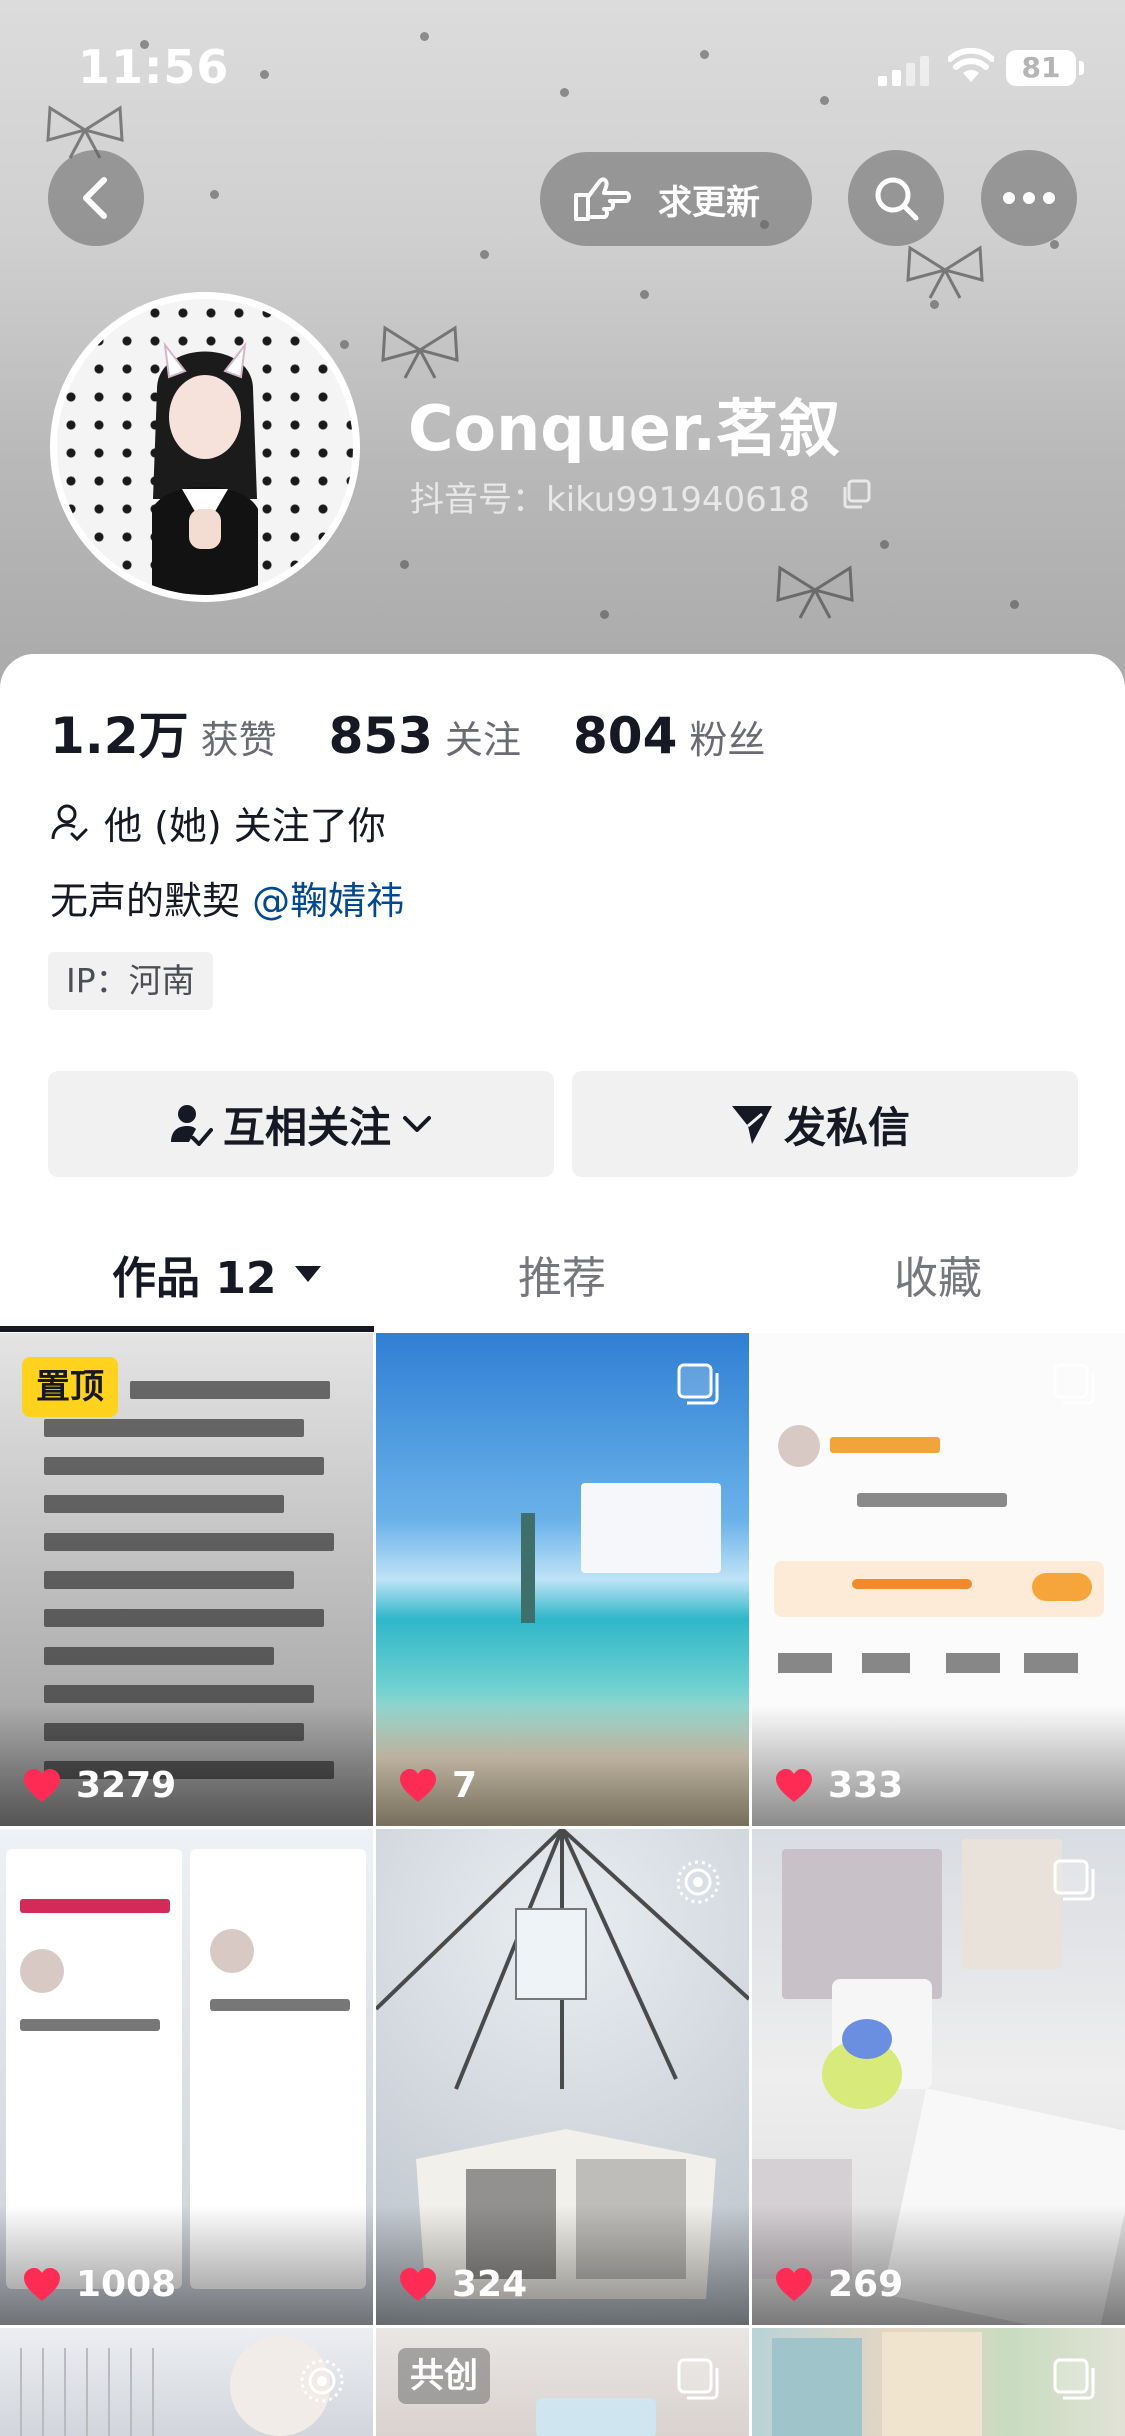 Image resolution: width=1125 pixels, height=2436 pixels. I want to click on video-like-count: 324, so click(462, 2284).